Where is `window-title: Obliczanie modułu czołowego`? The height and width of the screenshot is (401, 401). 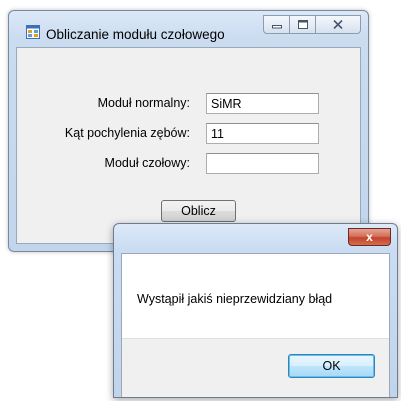
window-title: Obliczanie modułu czołowego is located at coordinates (135, 34).